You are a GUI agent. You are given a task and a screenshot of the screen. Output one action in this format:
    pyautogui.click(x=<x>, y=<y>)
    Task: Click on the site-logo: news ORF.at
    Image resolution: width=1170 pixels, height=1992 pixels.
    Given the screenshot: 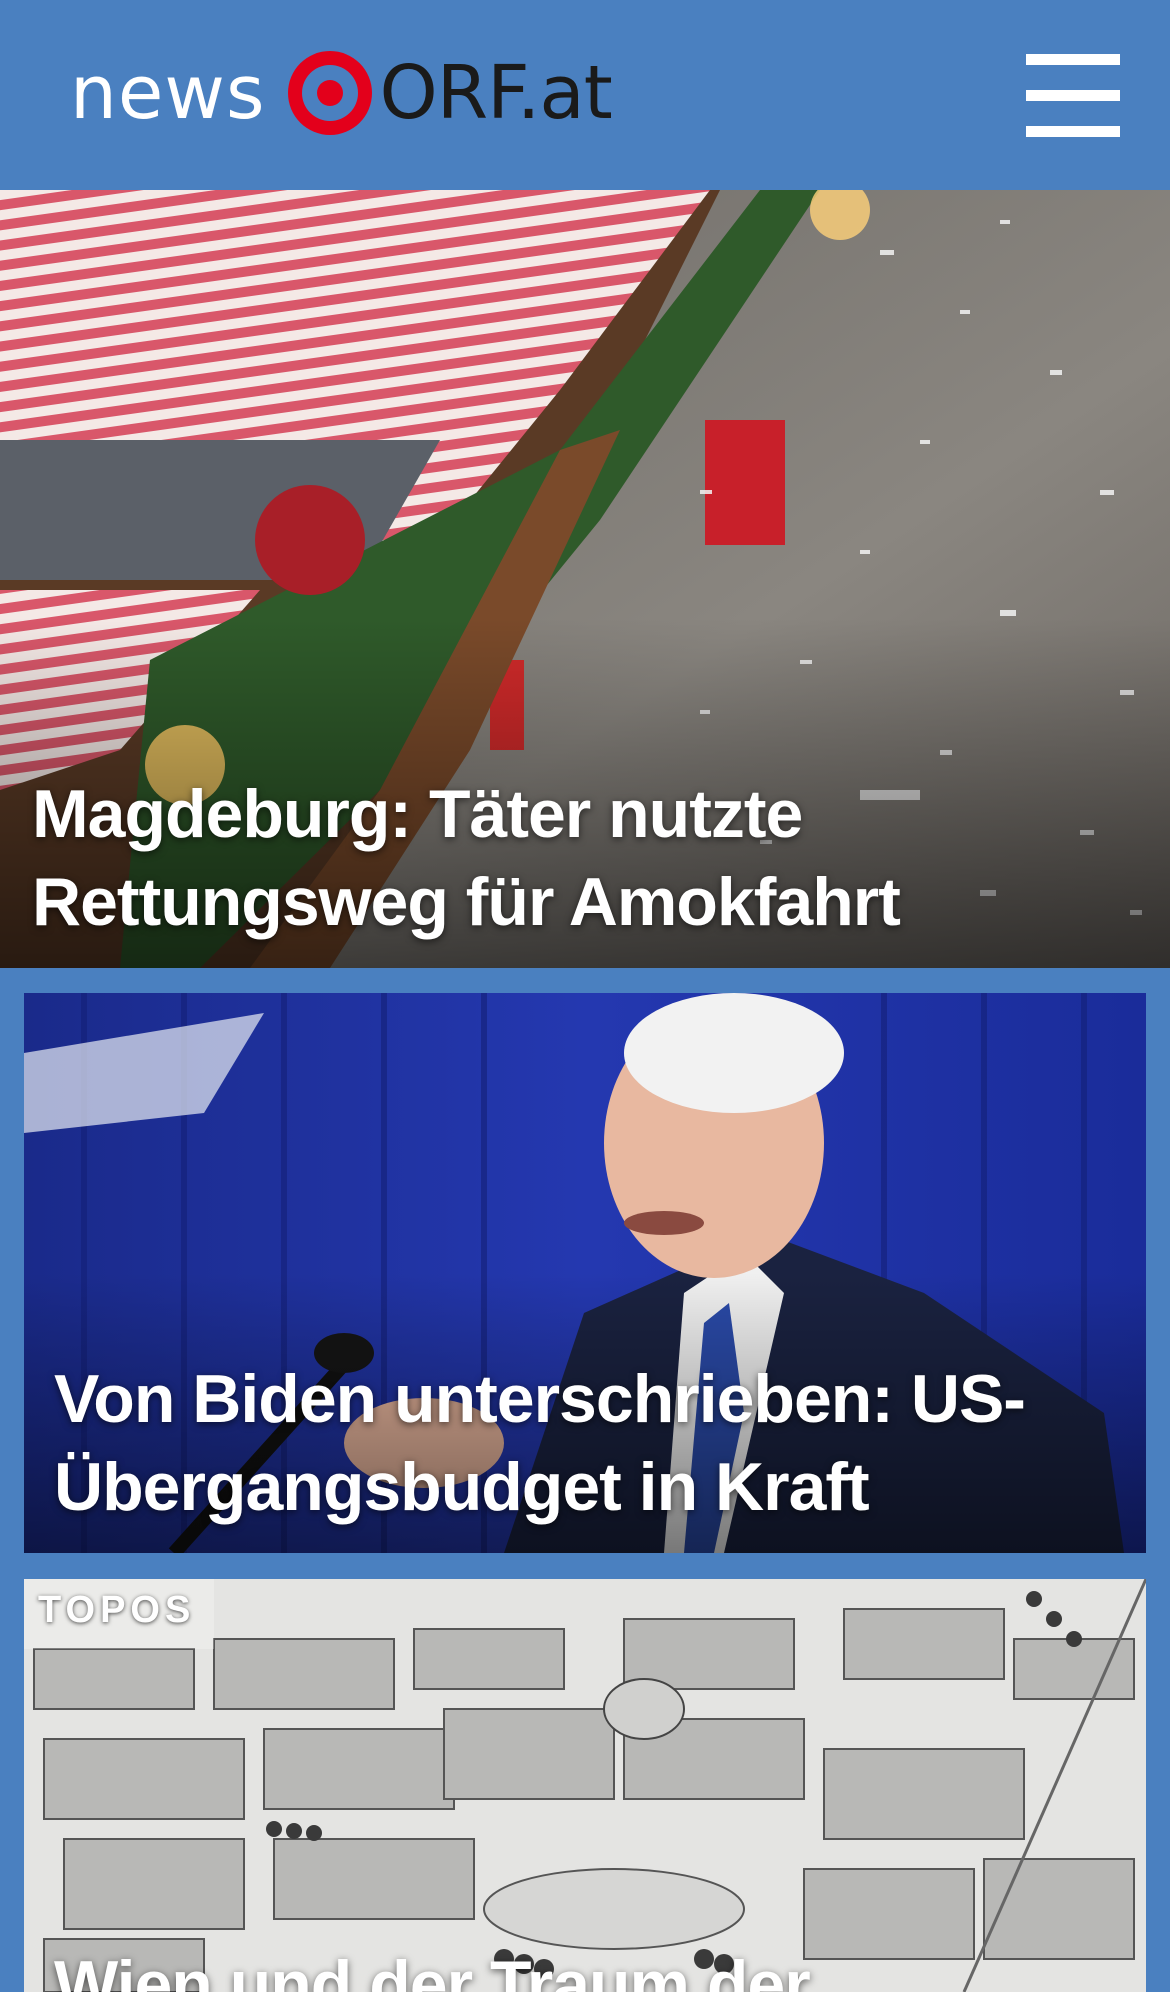 What is the action you would take?
    pyautogui.click(x=341, y=93)
    